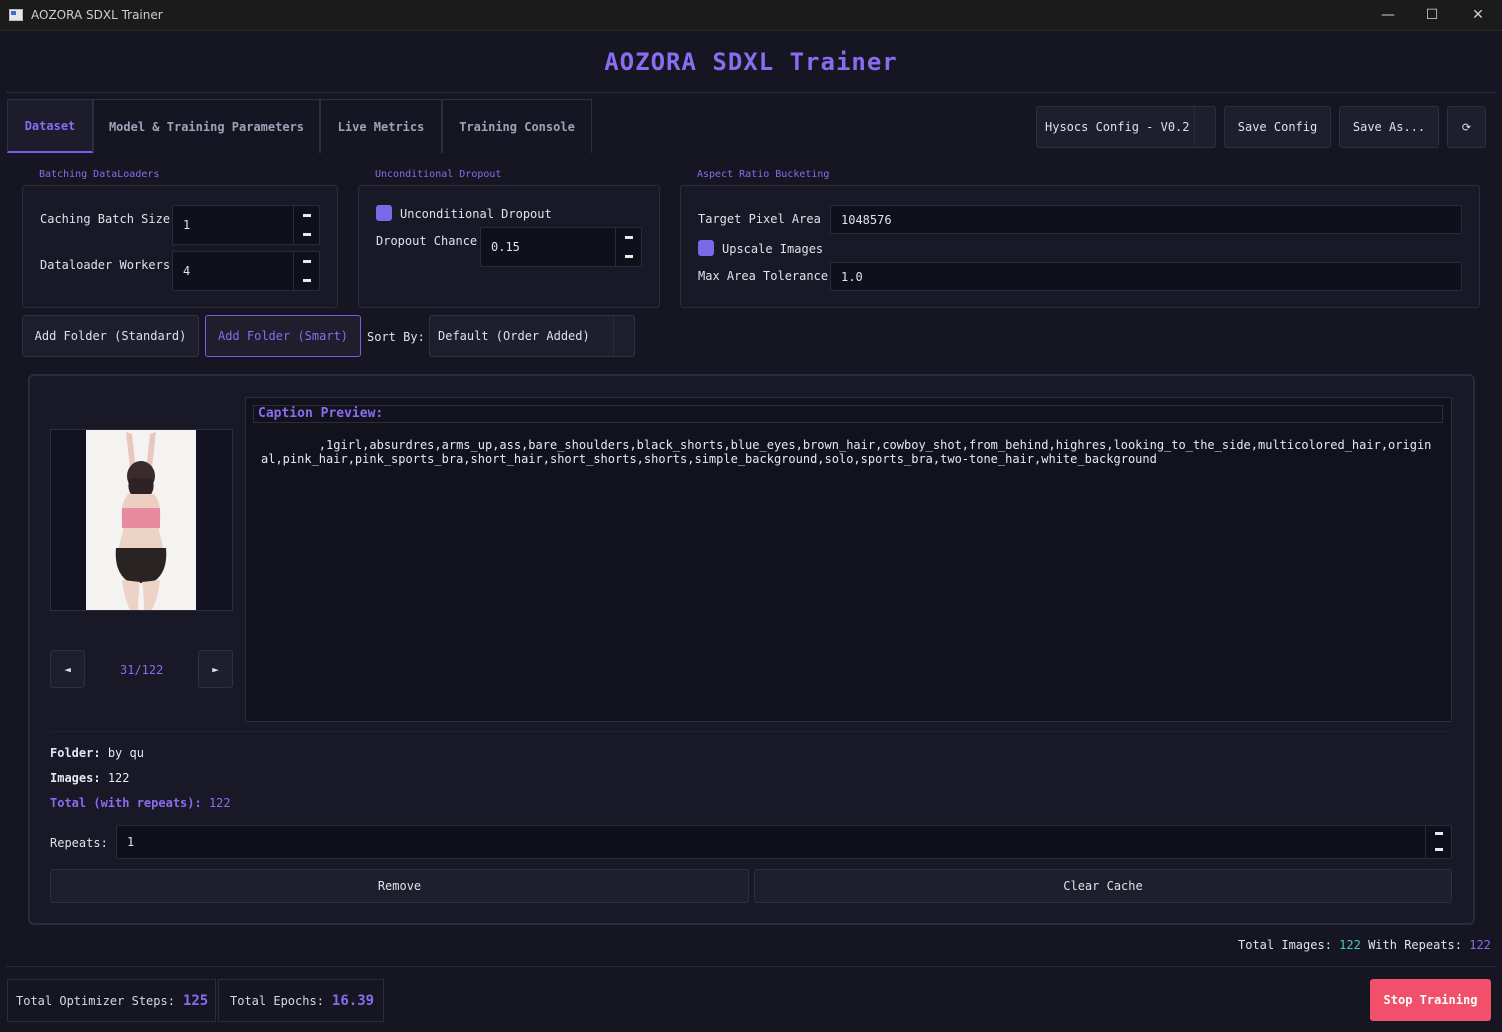 Image resolution: width=1502 pixels, height=1032 pixels. What do you see at coordinates (1364, 945) in the screenshot?
I see `dataset-totals: Total Images: 122 With Repeats: 122` at bounding box center [1364, 945].